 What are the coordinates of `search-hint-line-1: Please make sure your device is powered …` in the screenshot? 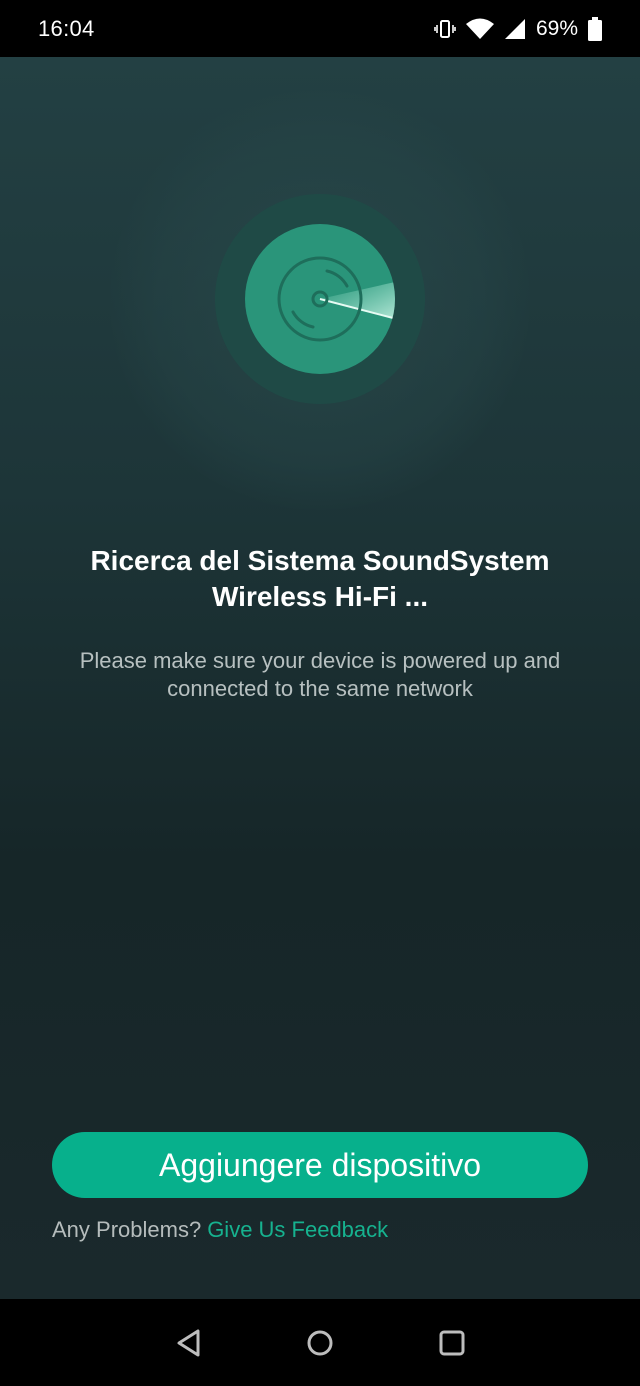 It's located at (320, 660).